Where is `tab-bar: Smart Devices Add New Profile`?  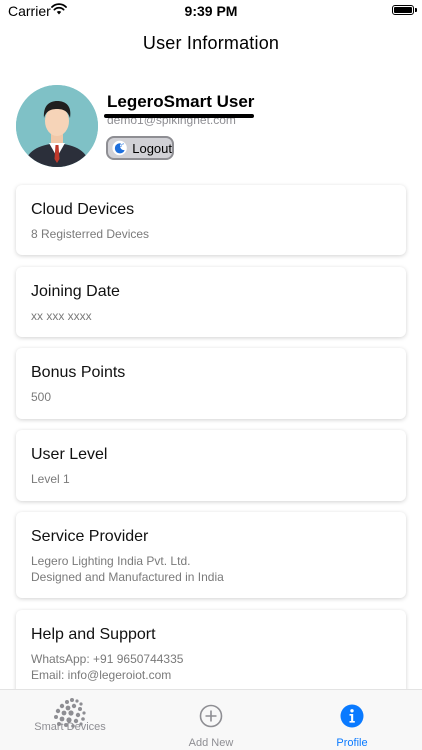 tab-bar: Smart Devices Add New Profile is located at coordinates (211, 719).